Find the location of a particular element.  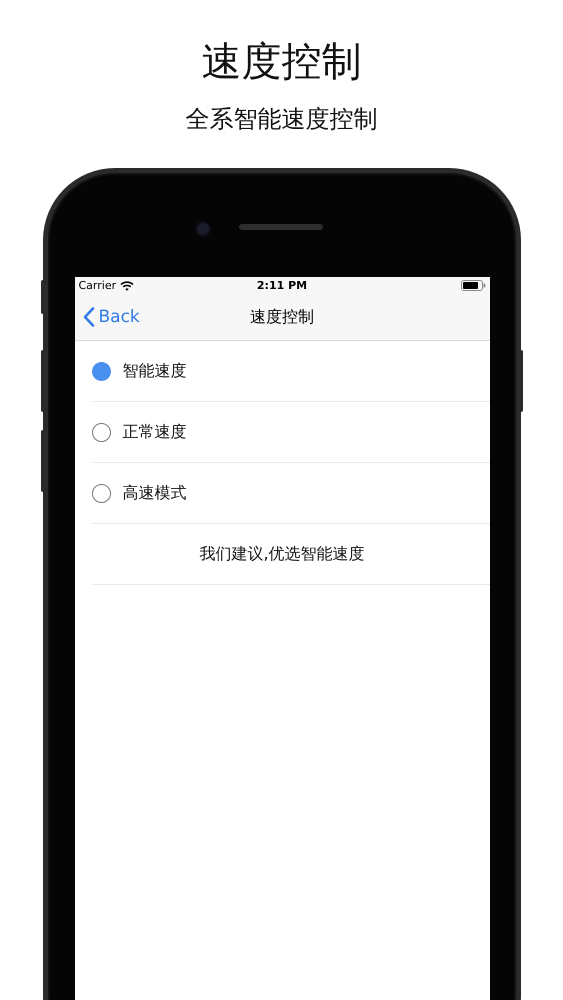

camera-icon is located at coordinates (203, 229).